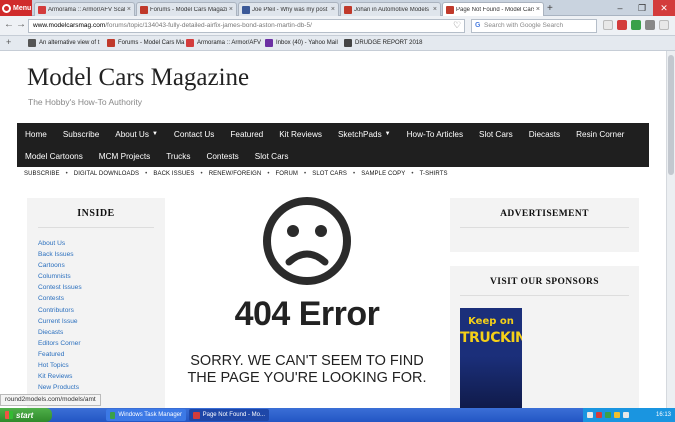  Describe the element at coordinates (620, 8) in the screenshot. I see `minimize-icon: –` at that location.